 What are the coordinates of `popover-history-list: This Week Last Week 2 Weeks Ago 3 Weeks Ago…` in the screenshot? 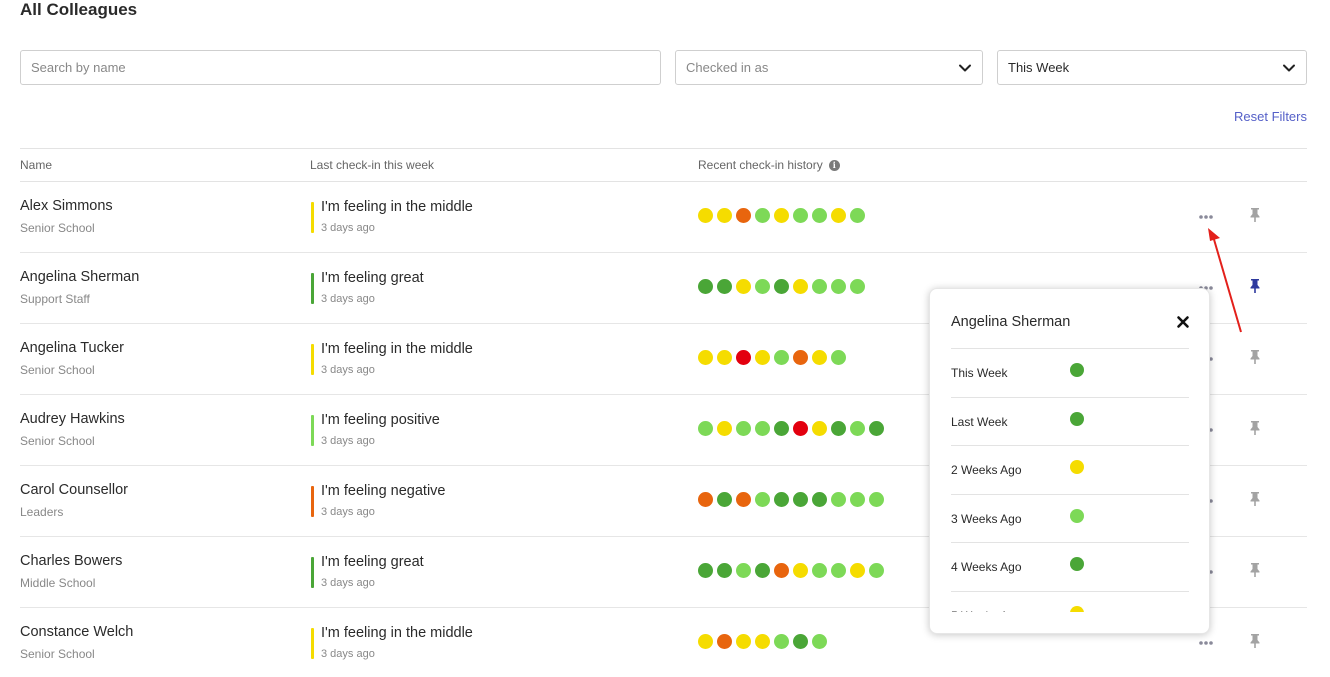 It's located at (1070, 480).